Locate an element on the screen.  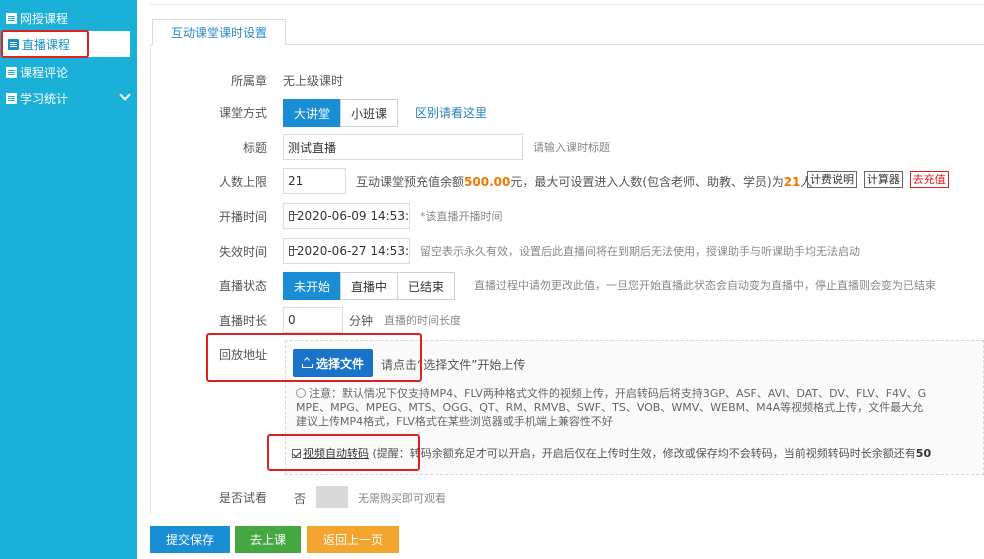
capacity-label: 人数上限 is located at coordinates (242, 182).